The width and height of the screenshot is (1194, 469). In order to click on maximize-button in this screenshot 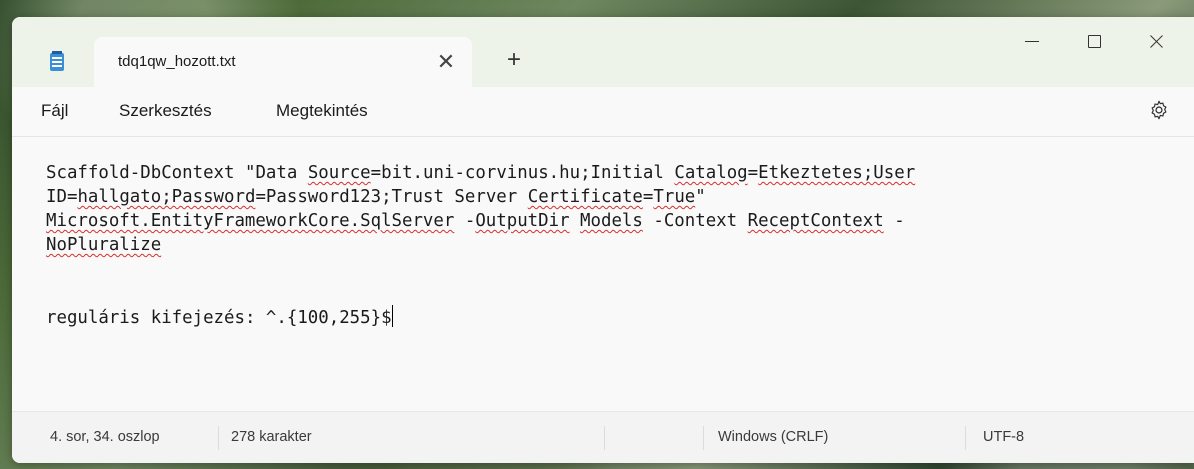, I will do `click(1094, 42)`.